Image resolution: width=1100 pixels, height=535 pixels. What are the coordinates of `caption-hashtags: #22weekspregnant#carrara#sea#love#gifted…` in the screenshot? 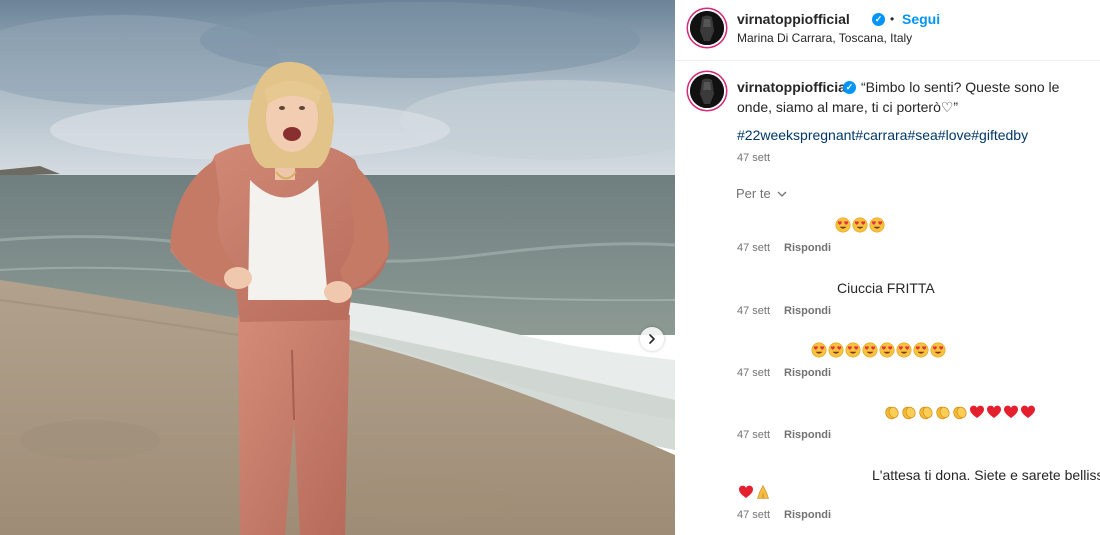 It's located at (882, 135).